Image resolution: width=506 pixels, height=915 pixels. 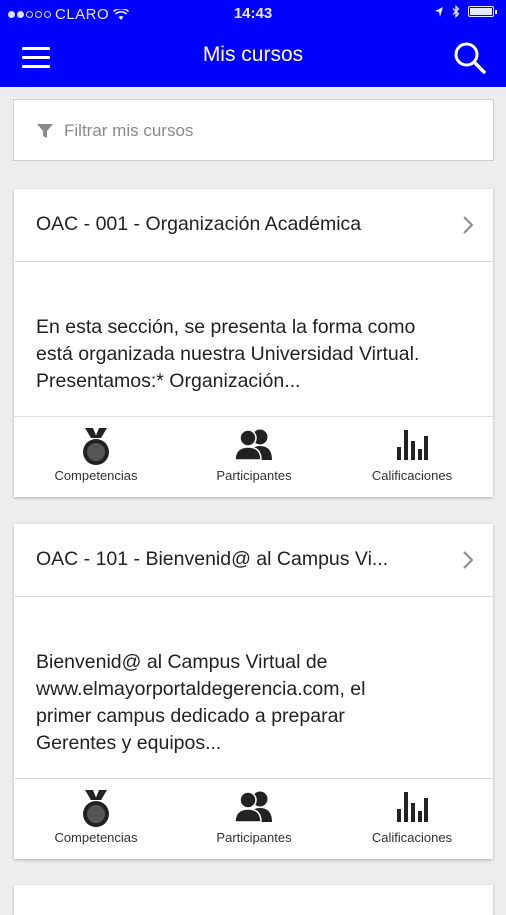 What do you see at coordinates (190, 716) in the screenshot?
I see `description-line: primer campus dedicado a preparar` at bounding box center [190, 716].